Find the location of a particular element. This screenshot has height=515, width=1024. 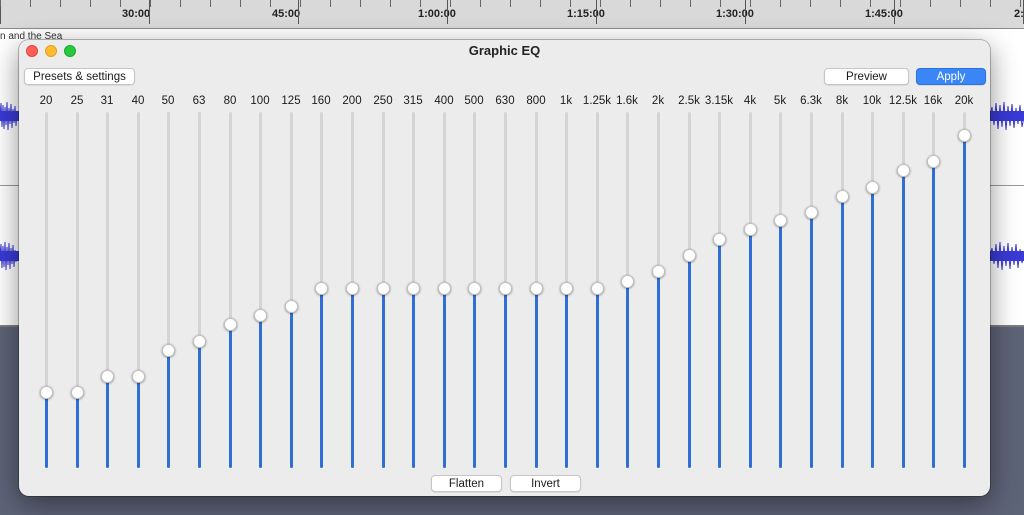

apply-button: Apply is located at coordinates (951, 76).